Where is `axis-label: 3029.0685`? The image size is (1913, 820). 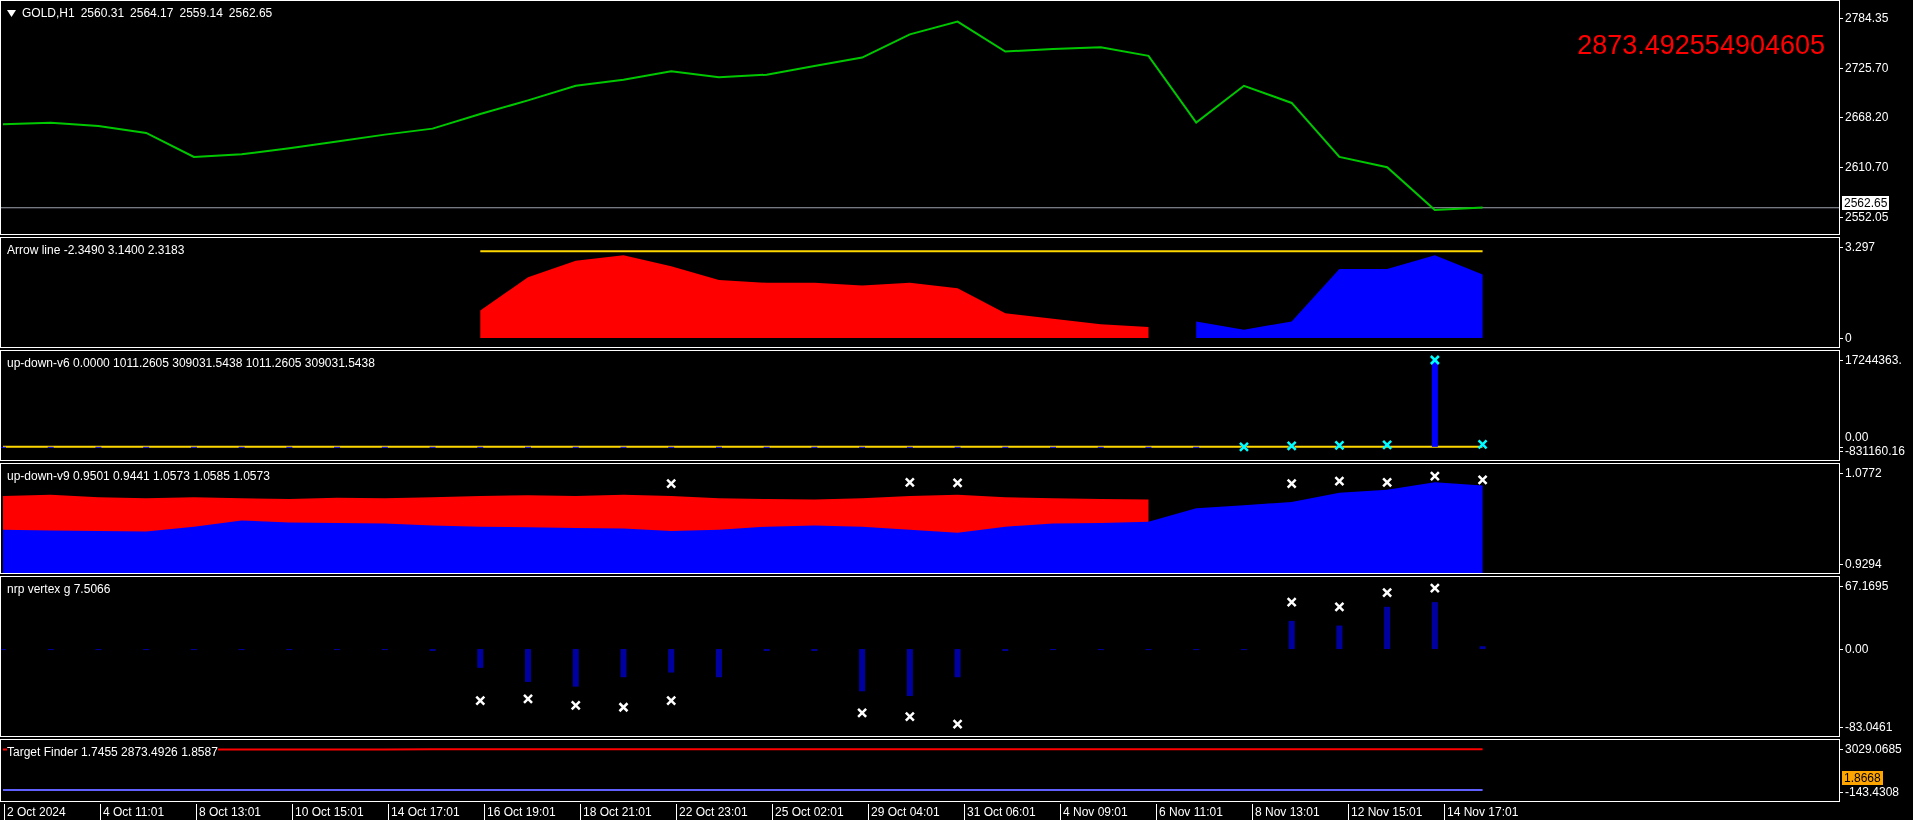
axis-label: 3029.0685 is located at coordinates (1873, 749).